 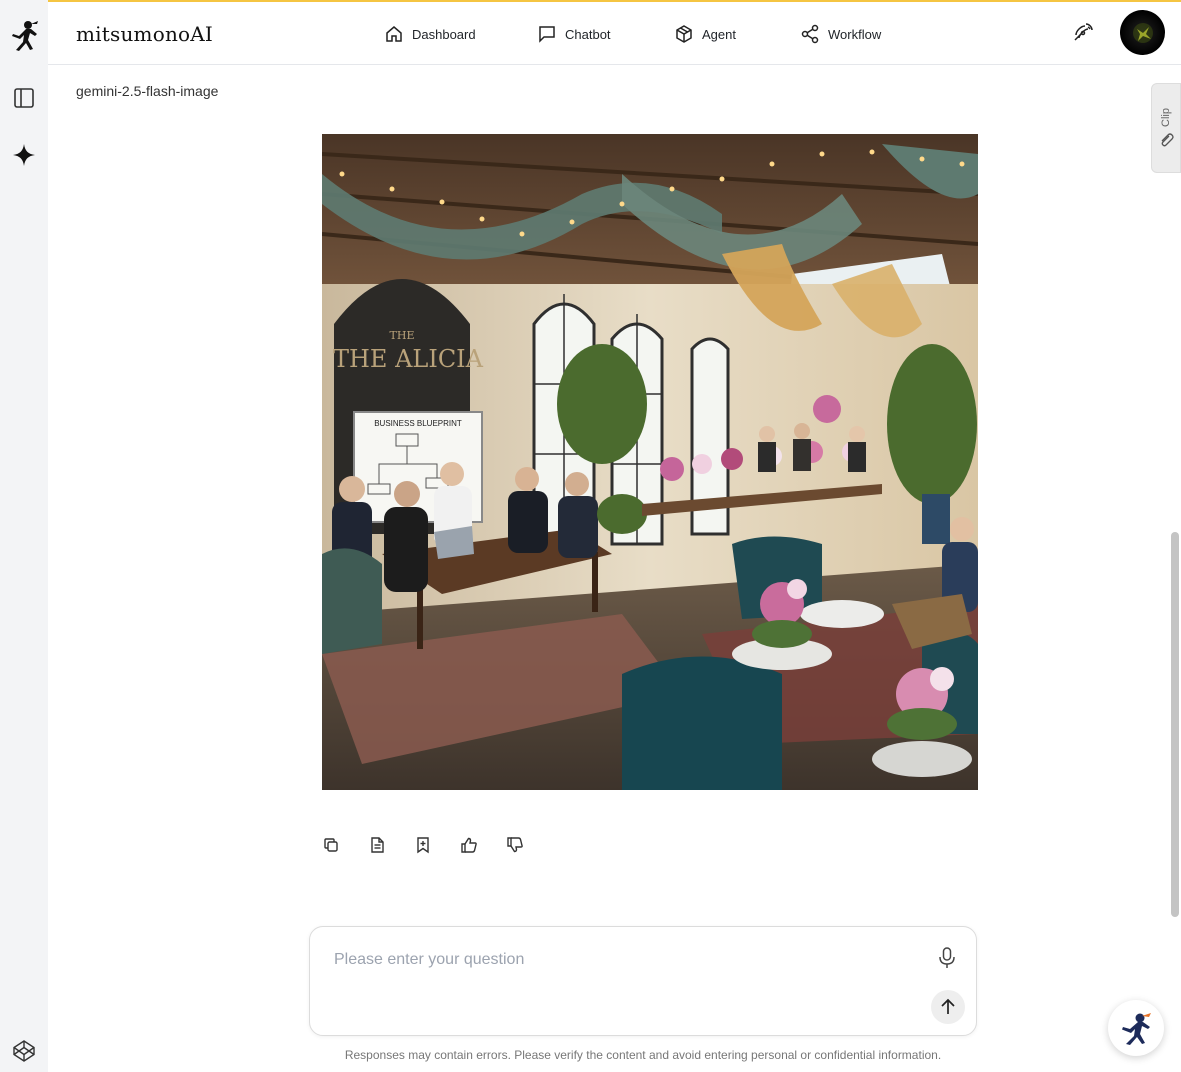 What do you see at coordinates (423, 845) in the screenshot?
I see `bookmark-add-icon` at bounding box center [423, 845].